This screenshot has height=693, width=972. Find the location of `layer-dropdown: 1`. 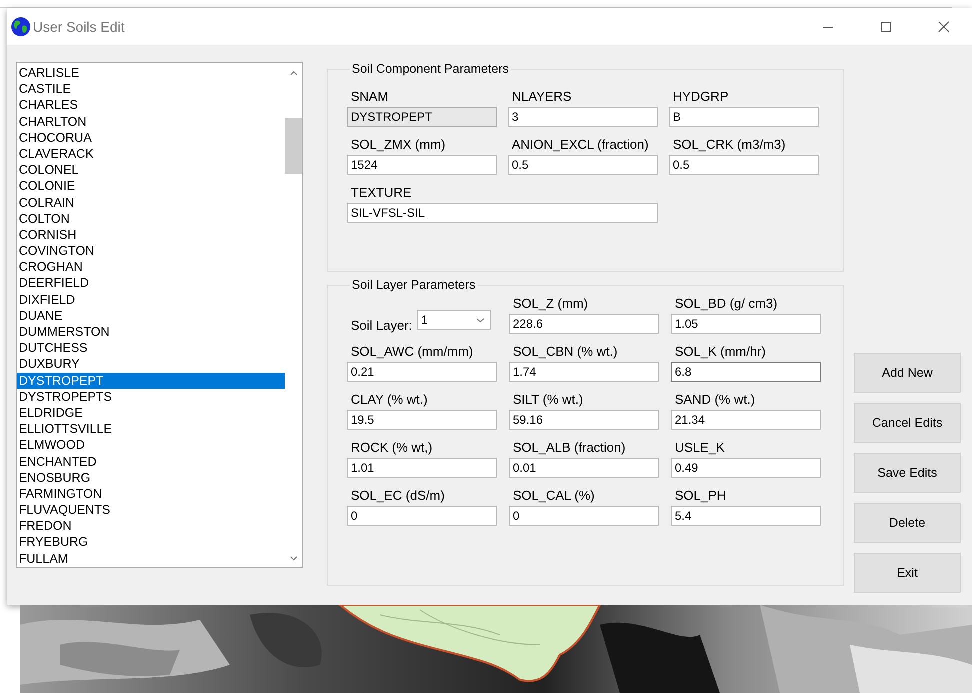

layer-dropdown: 1 is located at coordinates (454, 320).